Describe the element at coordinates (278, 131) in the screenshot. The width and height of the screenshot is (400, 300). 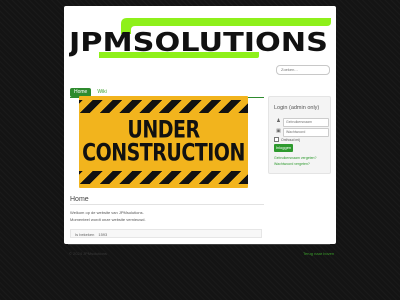
I see `lock-icon: ▣` at that location.